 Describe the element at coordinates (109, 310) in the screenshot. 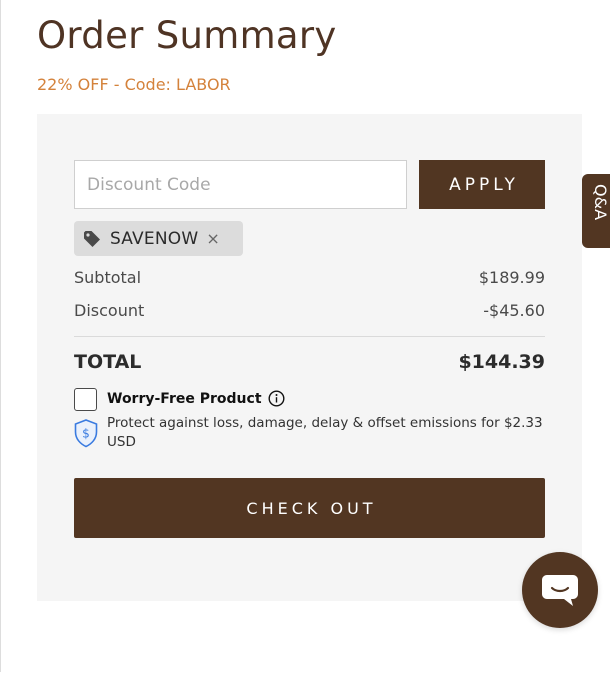

I see `discount-label: Discount` at that location.